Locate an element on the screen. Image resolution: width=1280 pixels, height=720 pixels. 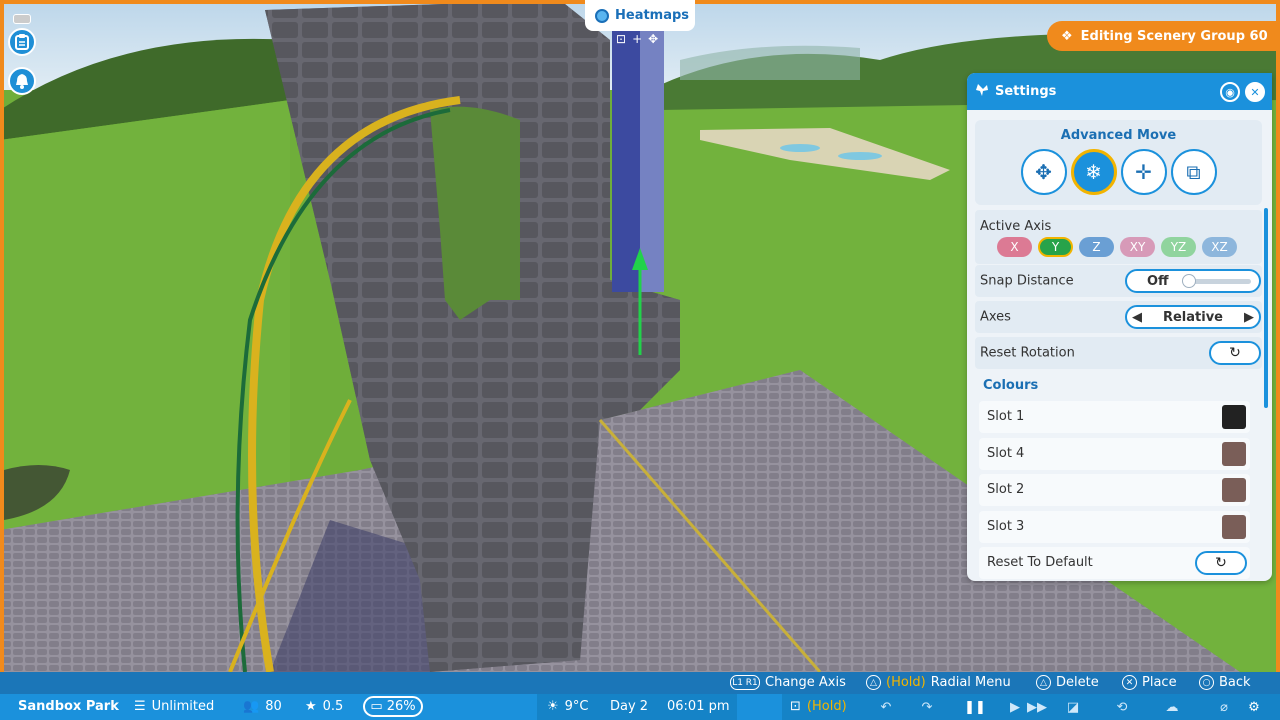
rotate-mode-button: ✛ is located at coordinates (1143, 172).